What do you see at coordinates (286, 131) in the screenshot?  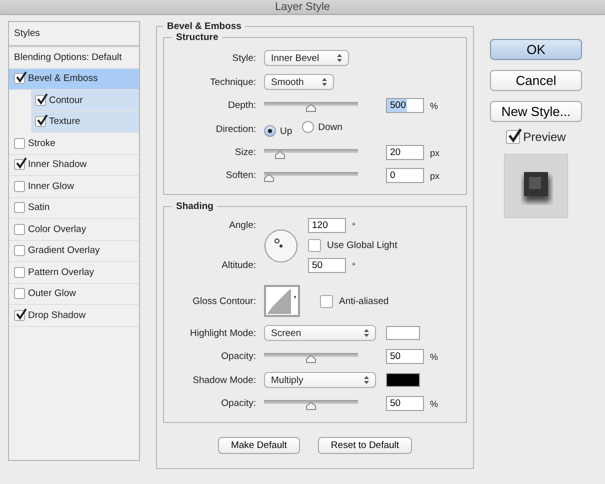 I see `radio-label: Up` at bounding box center [286, 131].